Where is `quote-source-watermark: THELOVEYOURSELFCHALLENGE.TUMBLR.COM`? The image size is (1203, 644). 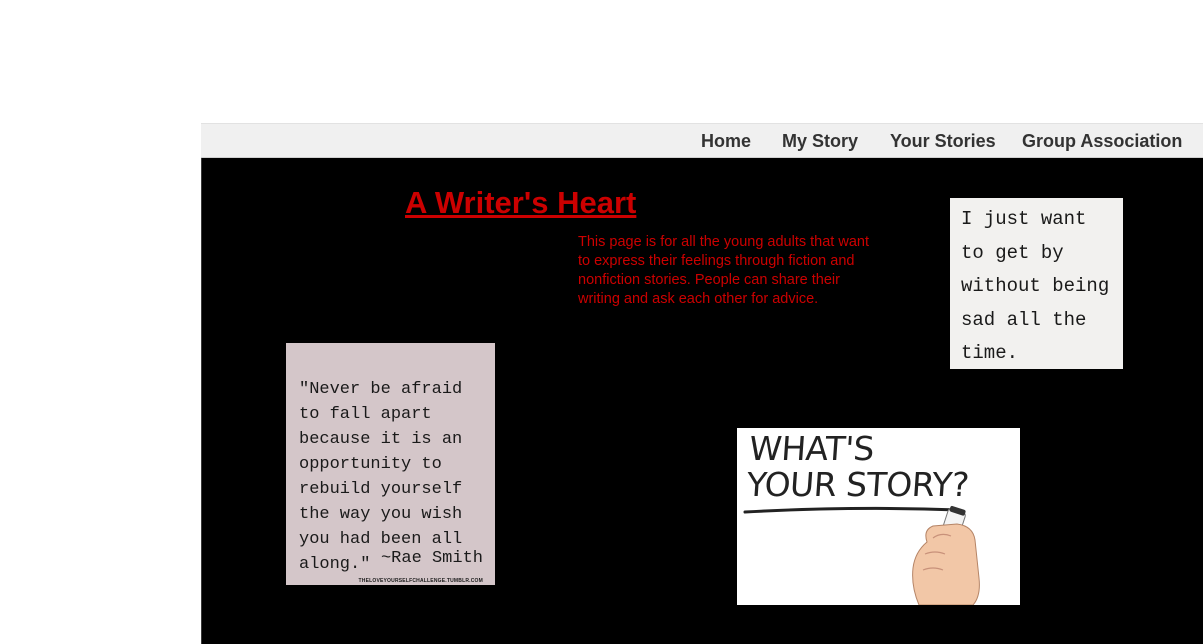 quote-source-watermark: THELOVEYOURSELFCHALLENGE.TUMBLR.COM is located at coordinates (420, 581).